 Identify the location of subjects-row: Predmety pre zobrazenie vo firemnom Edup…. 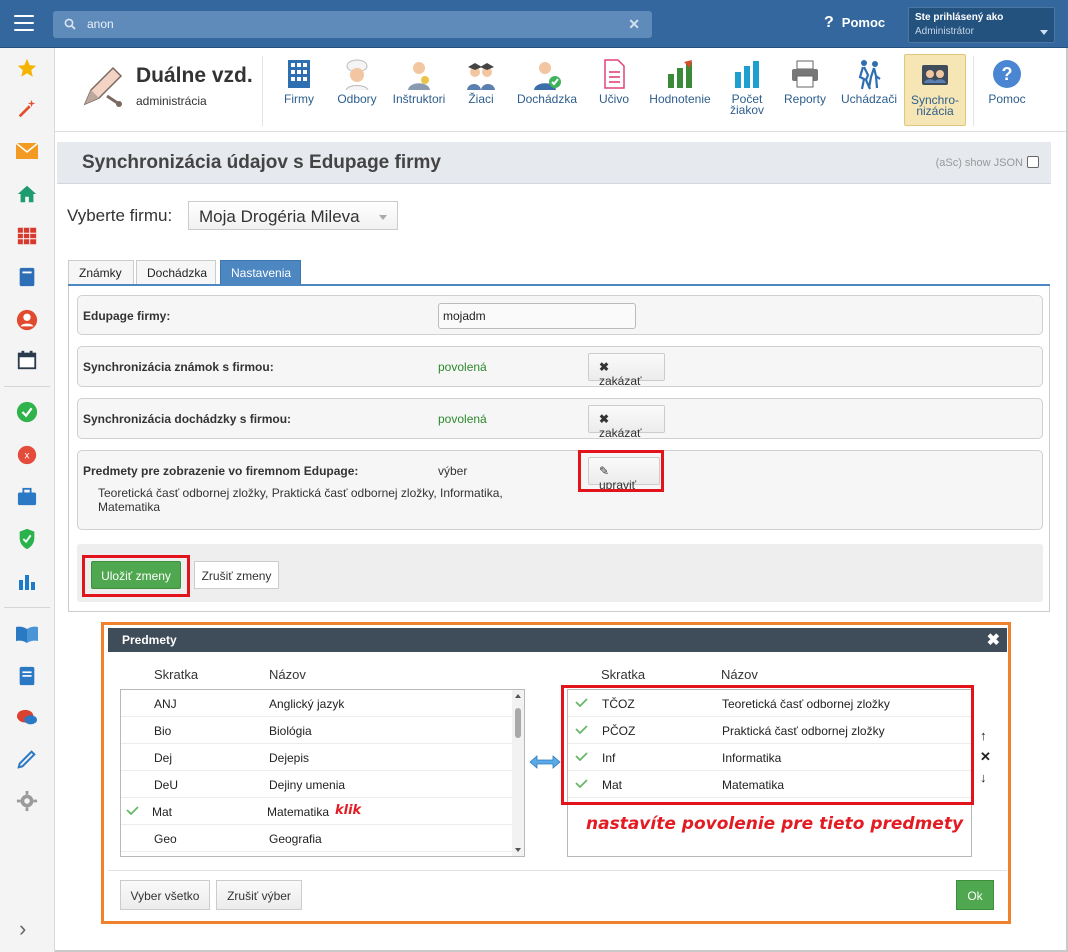
(560, 490).